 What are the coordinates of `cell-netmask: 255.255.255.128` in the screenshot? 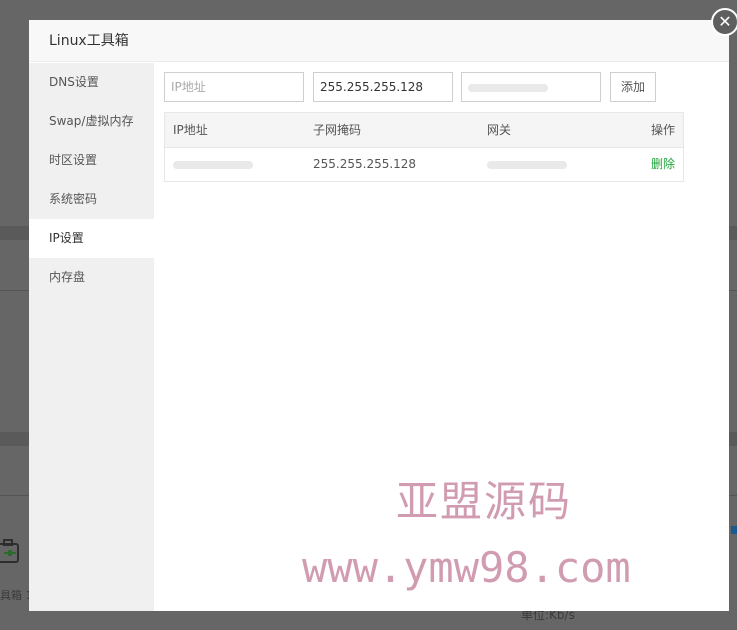 It's located at (365, 164).